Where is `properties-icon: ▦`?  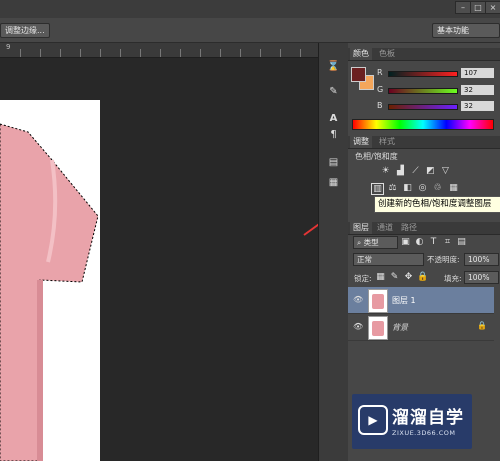
properties-icon: ▦ is located at coordinates (333, 182).